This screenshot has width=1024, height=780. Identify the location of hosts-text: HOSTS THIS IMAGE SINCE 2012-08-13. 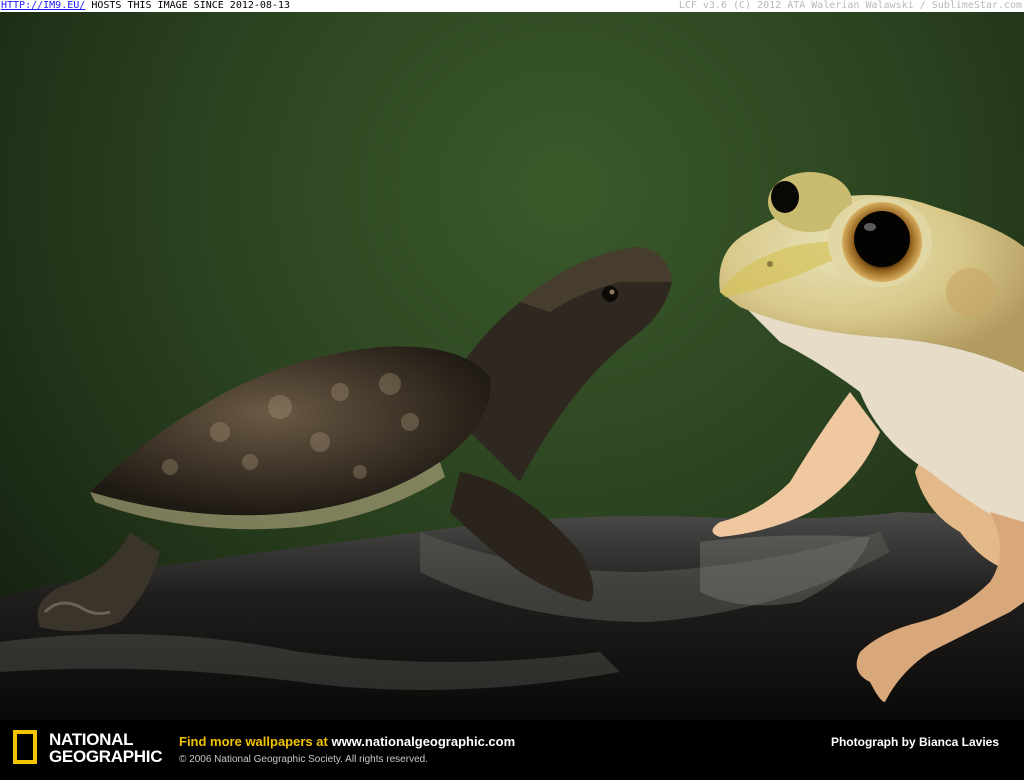
(191, 5).